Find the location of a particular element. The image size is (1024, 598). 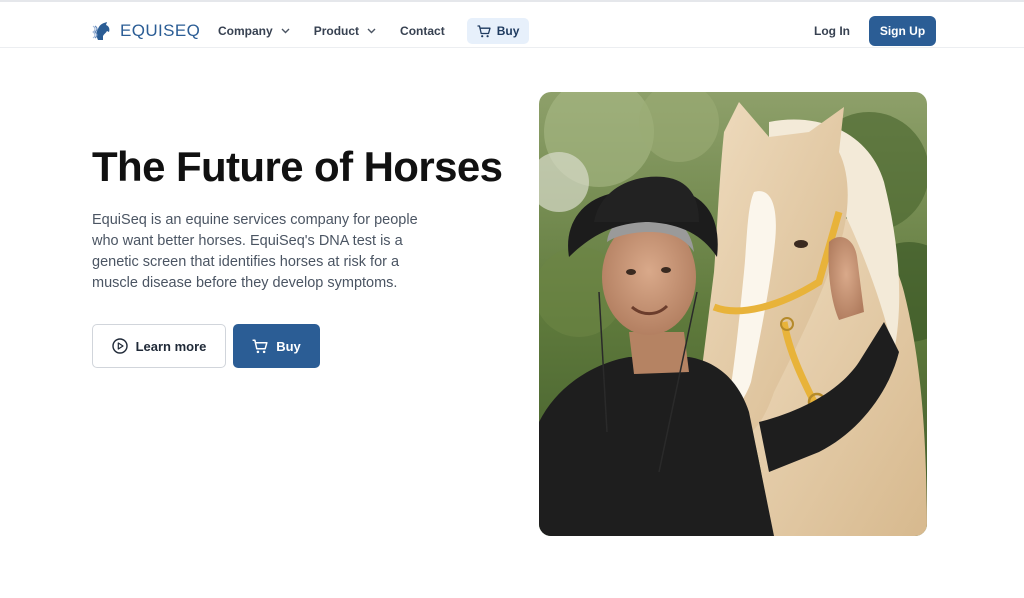

nav-contact: Contact is located at coordinates (422, 31).